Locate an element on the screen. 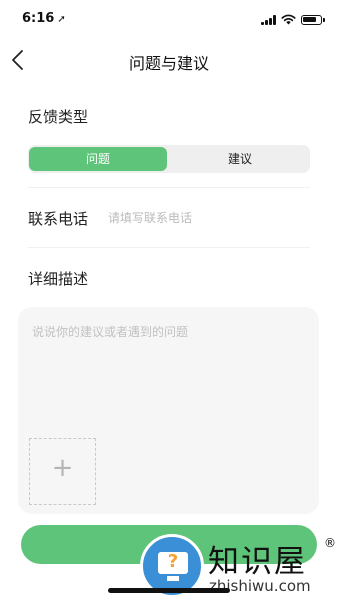  feedback-type-label: 反馈类型 is located at coordinates (58, 117).